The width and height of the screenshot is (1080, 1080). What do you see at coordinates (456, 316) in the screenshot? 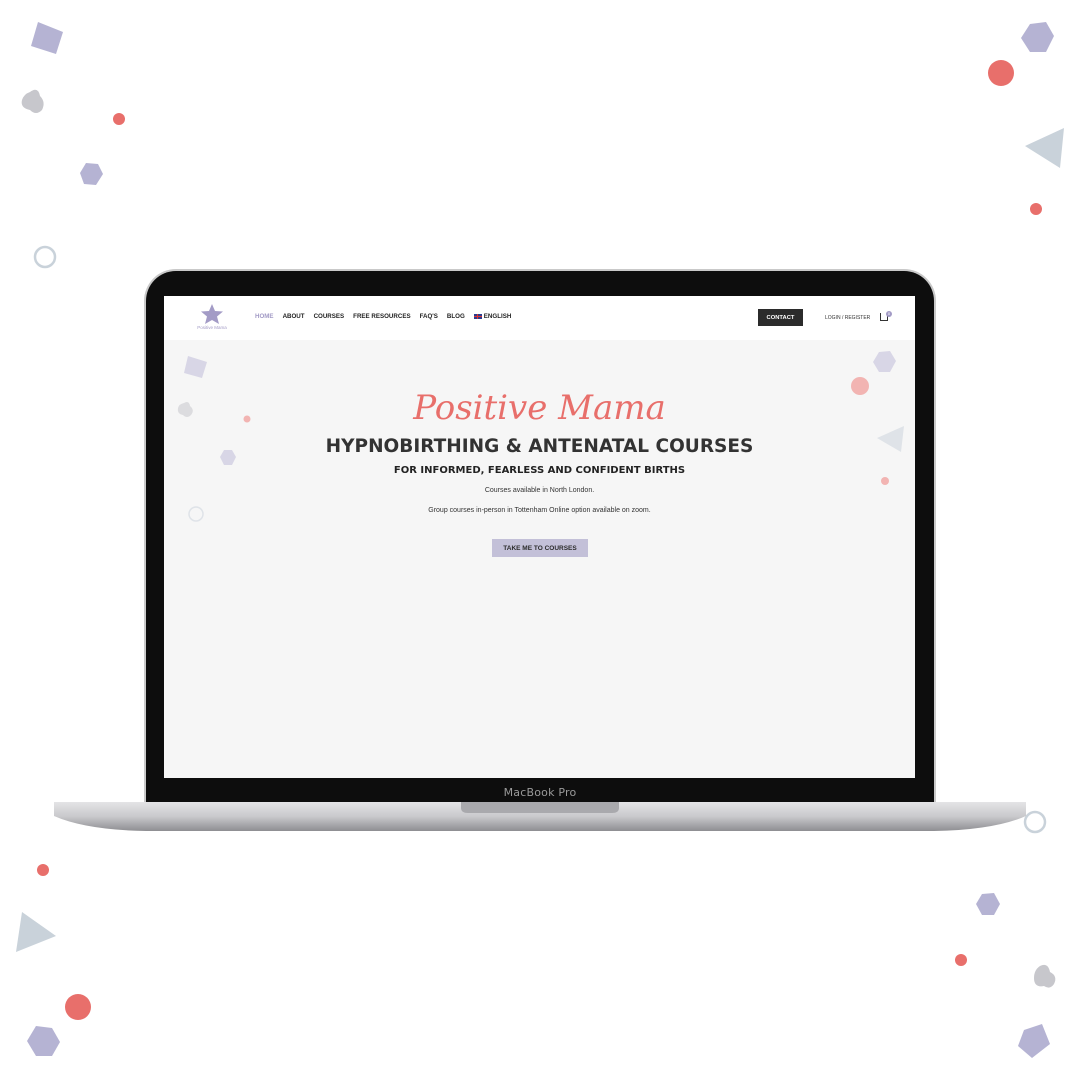
I see `nav-blog: BLOG` at bounding box center [456, 316].